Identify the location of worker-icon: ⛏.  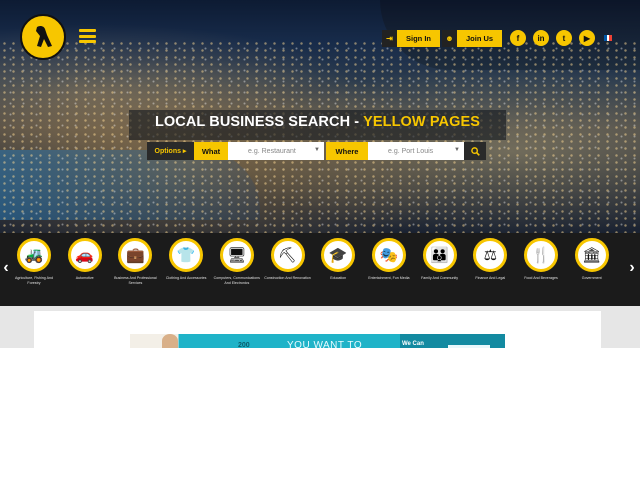
(287, 255).